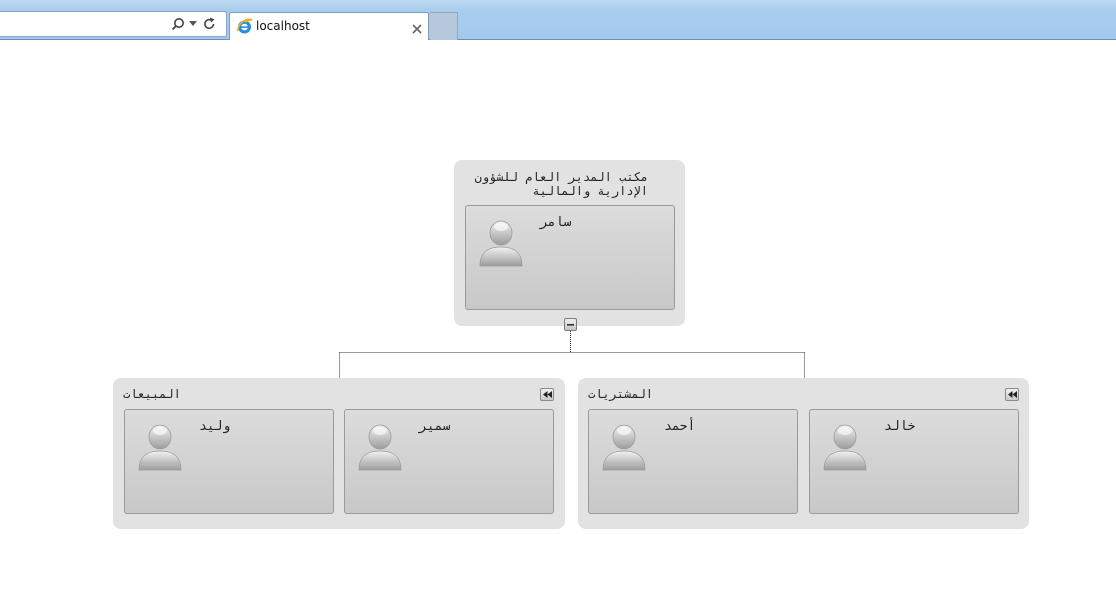  I want to click on search-icon, so click(178, 24).